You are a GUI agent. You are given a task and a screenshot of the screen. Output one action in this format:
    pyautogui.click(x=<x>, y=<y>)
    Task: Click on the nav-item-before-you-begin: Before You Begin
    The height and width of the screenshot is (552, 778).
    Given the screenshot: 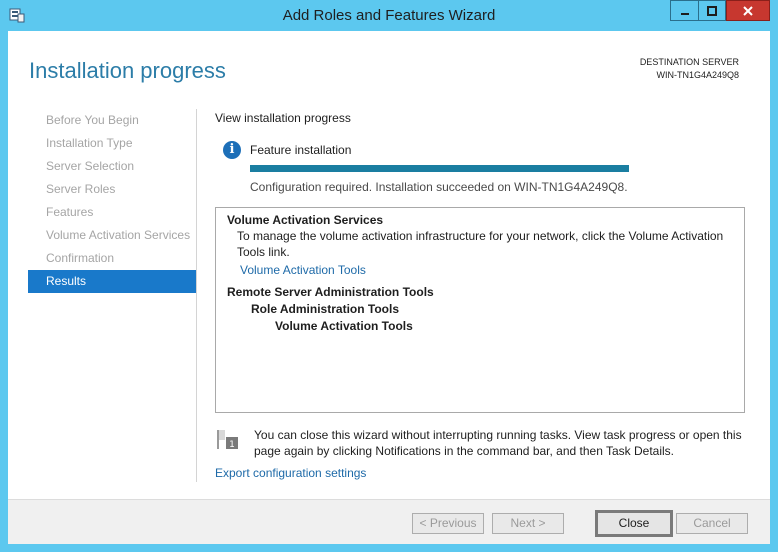 What is the action you would take?
    pyautogui.click(x=92, y=120)
    